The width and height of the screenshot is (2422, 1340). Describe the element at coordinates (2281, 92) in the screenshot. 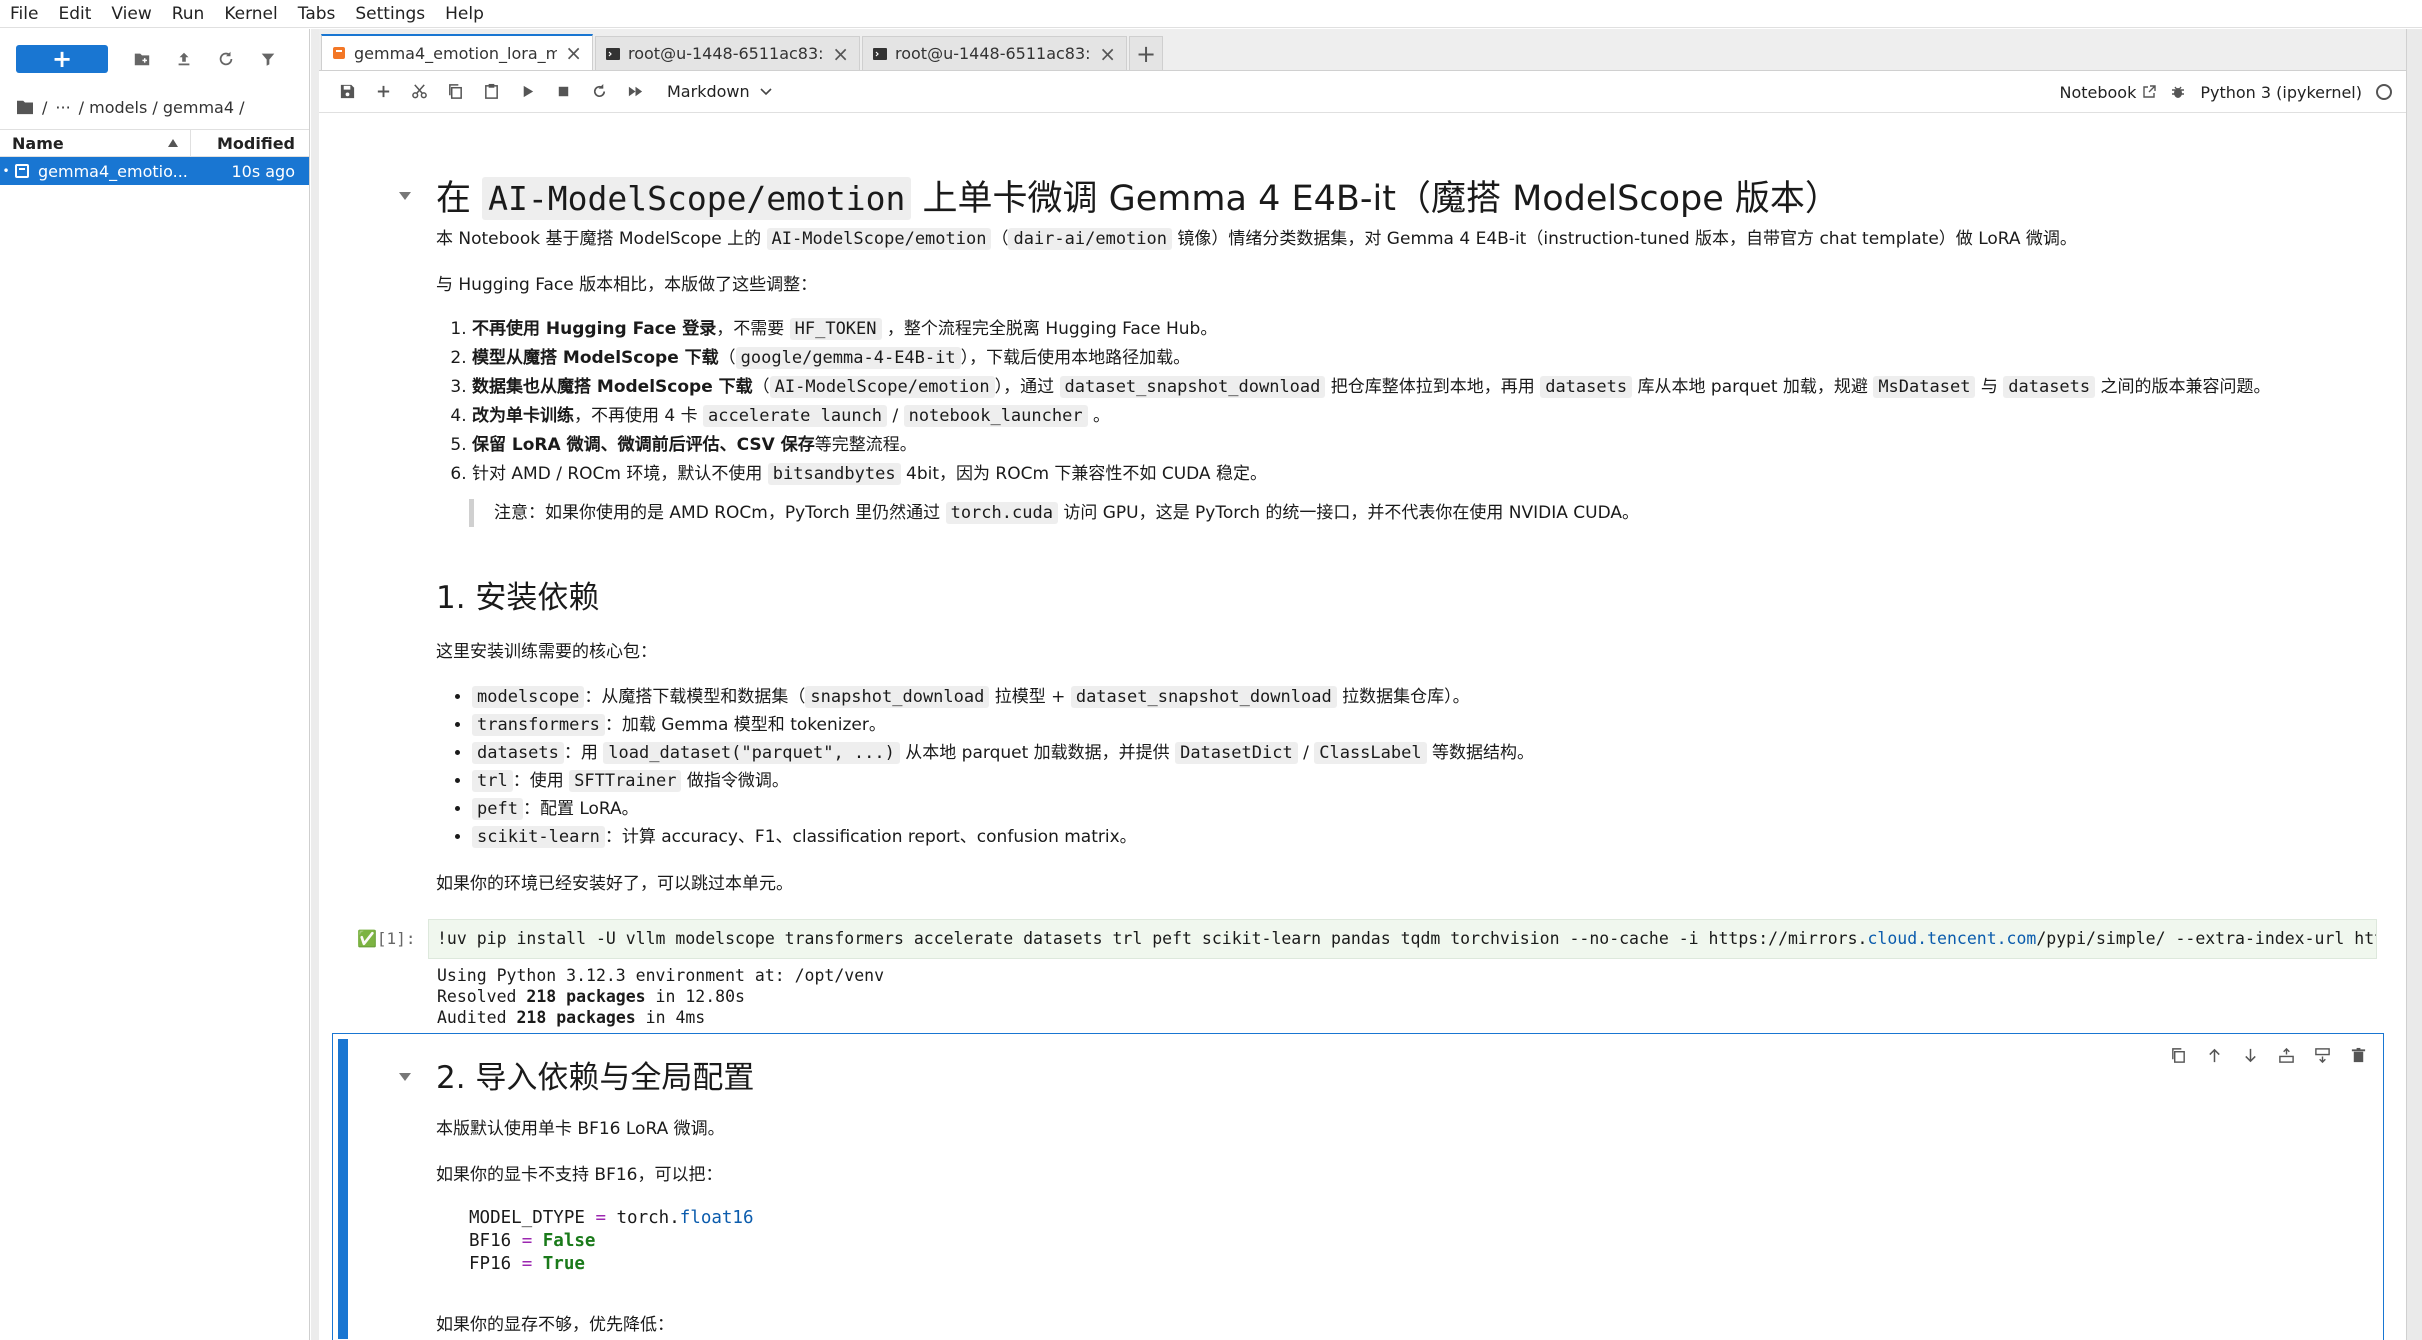

I see `kernel-name: Python 3 (ipykernel)` at that location.